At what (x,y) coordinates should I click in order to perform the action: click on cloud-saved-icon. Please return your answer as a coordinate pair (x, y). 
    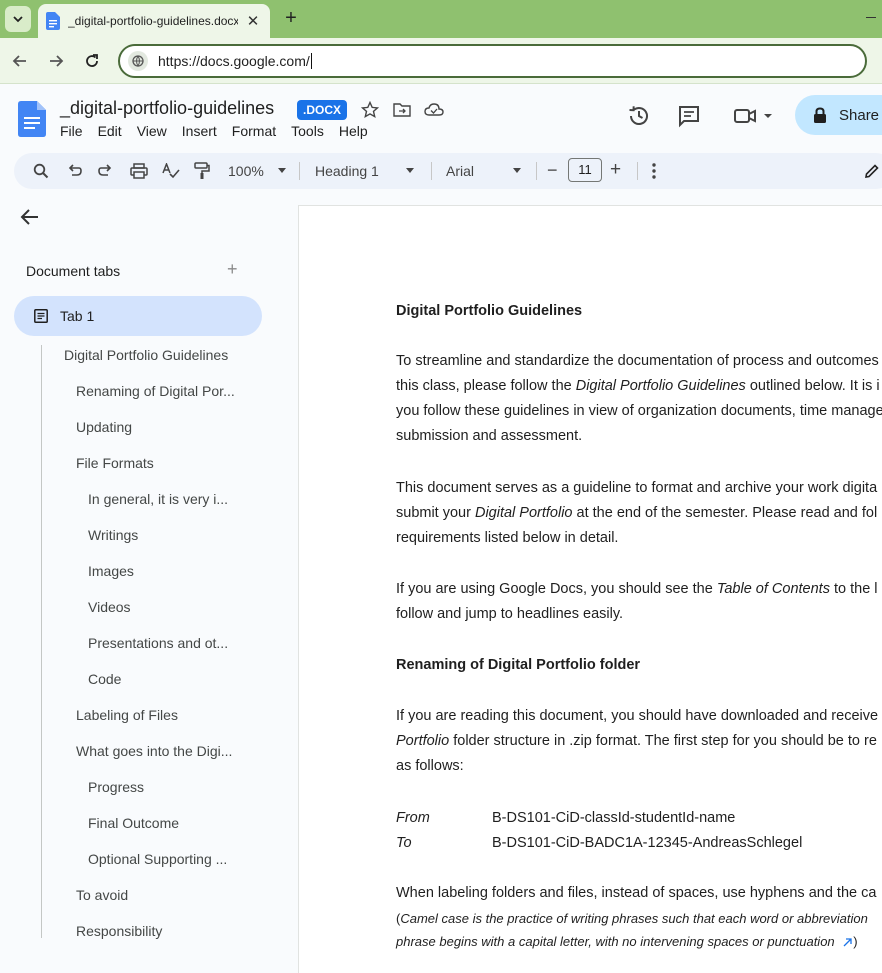
    Looking at the image, I should click on (434, 110).